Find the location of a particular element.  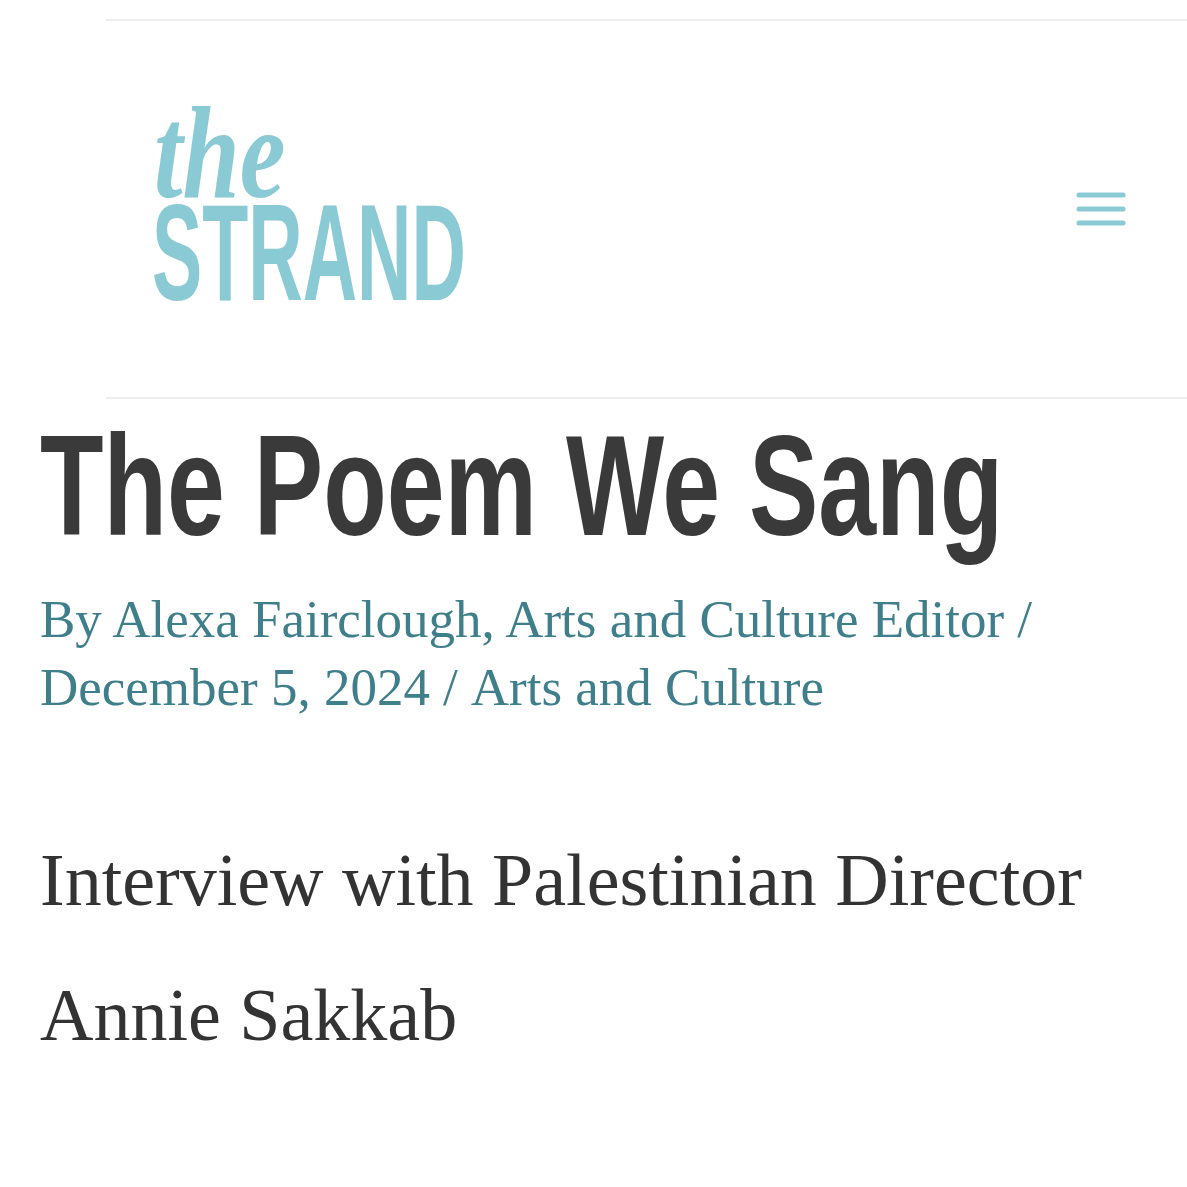

post-date: December 5, 2024 is located at coordinates (235, 687).